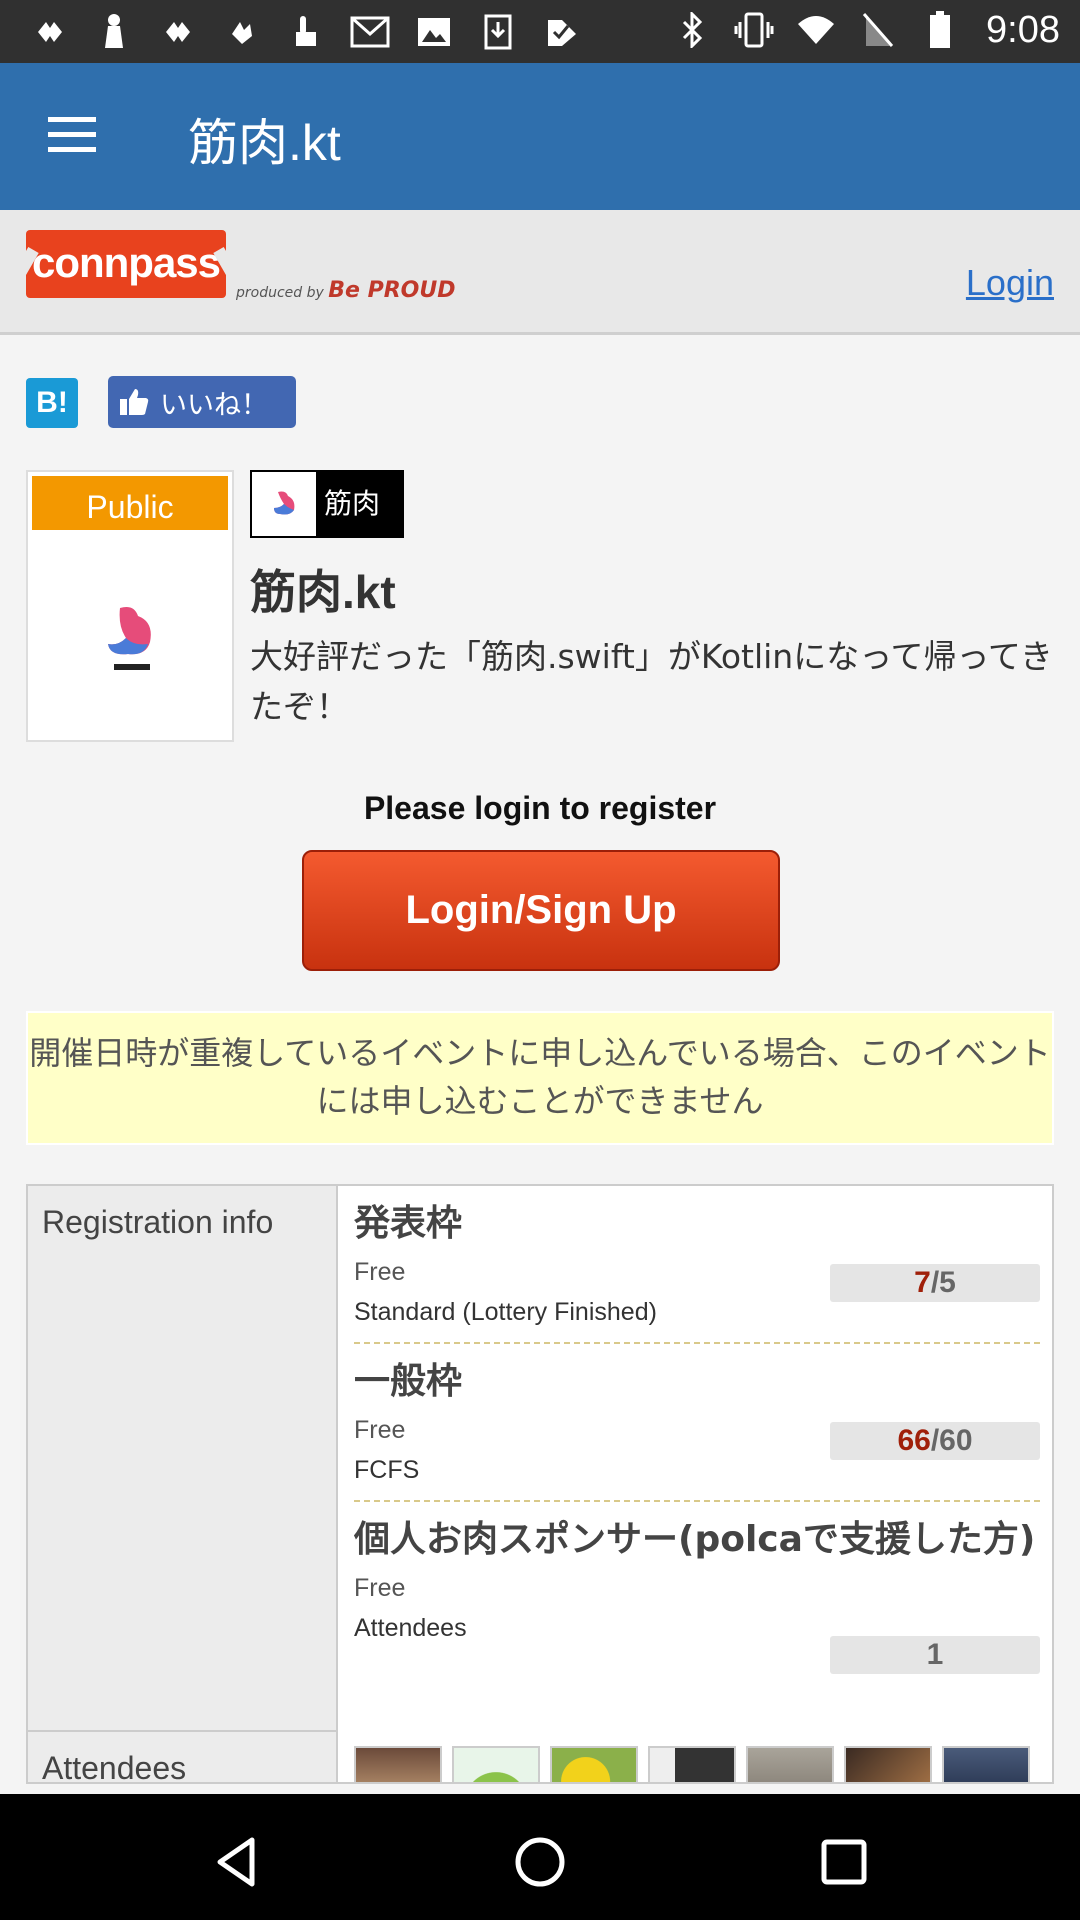 This screenshot has width=1080, height=1920. I want to click on public-badge: Public, so click(130, 503).